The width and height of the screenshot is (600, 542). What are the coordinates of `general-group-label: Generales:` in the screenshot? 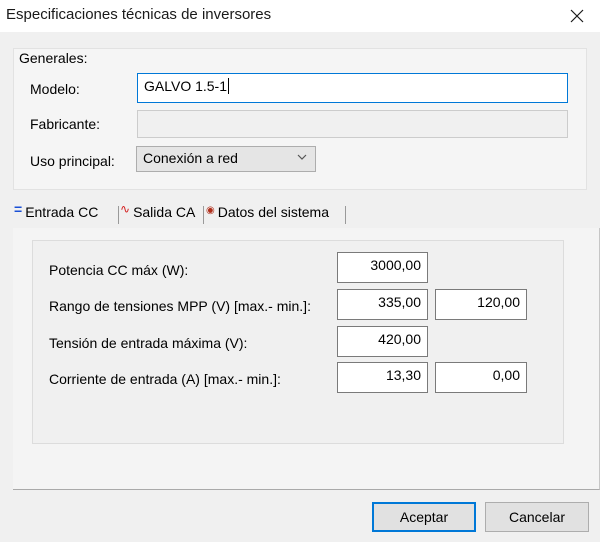 It's located at (53, 58).